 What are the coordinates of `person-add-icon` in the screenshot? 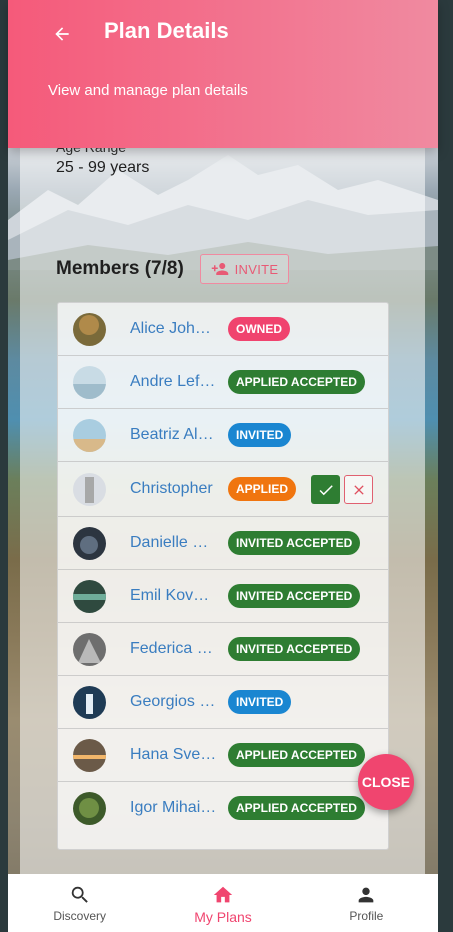 It's located at (219, 269).